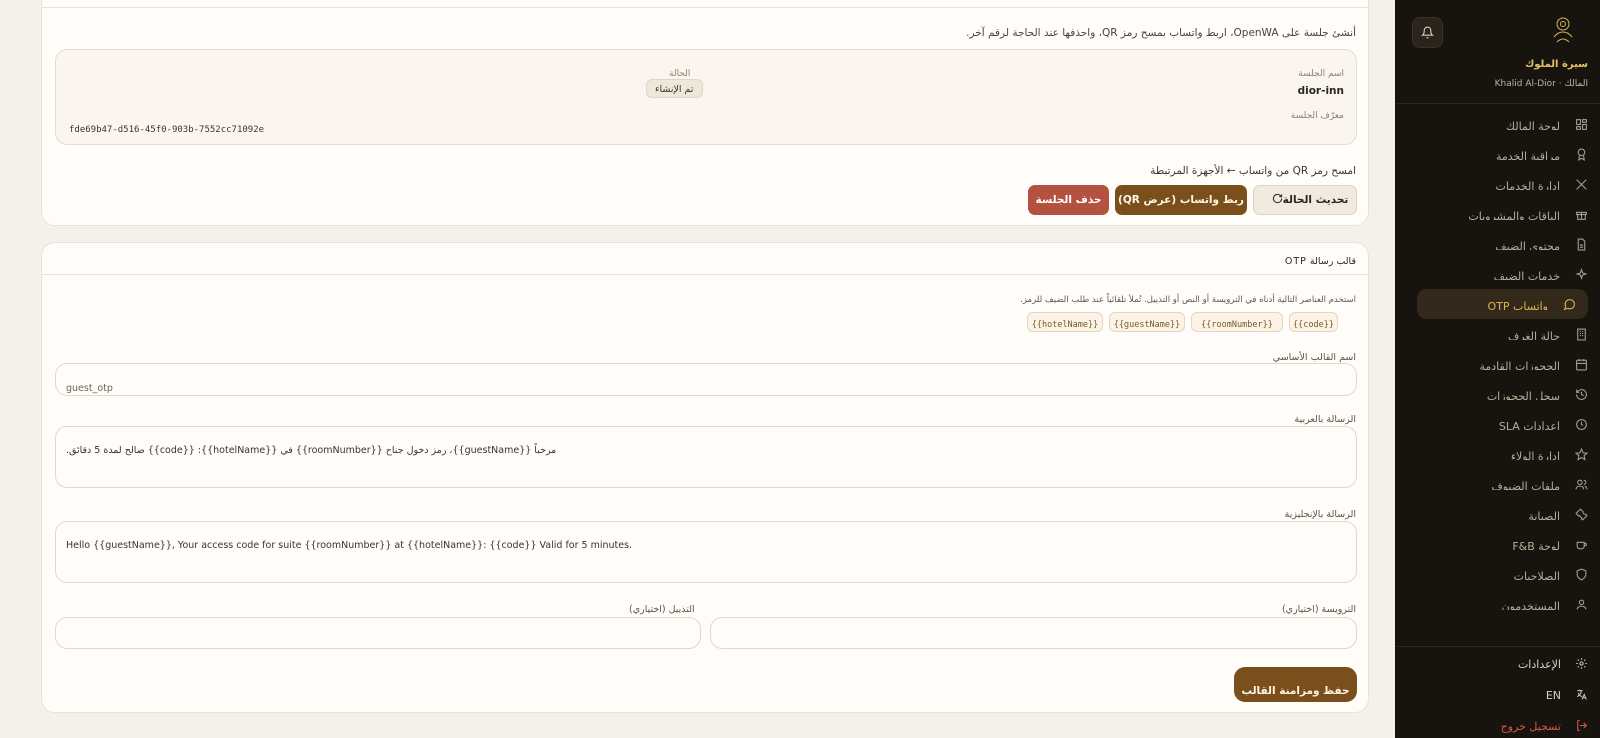 The image size is (1600, 738). What do you see at coordinates (1320, 514) in the screenshot?
I see `english-message-label: الرسالة بالإنجليزية` at bounding box center [1320, 514].